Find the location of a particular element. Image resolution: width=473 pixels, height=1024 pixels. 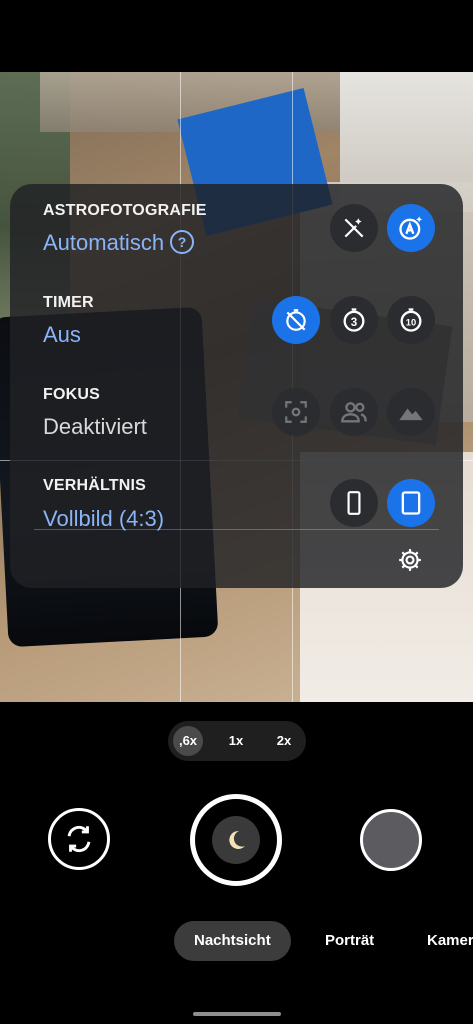

center-focus-icon is located at coordinates (296, 412).